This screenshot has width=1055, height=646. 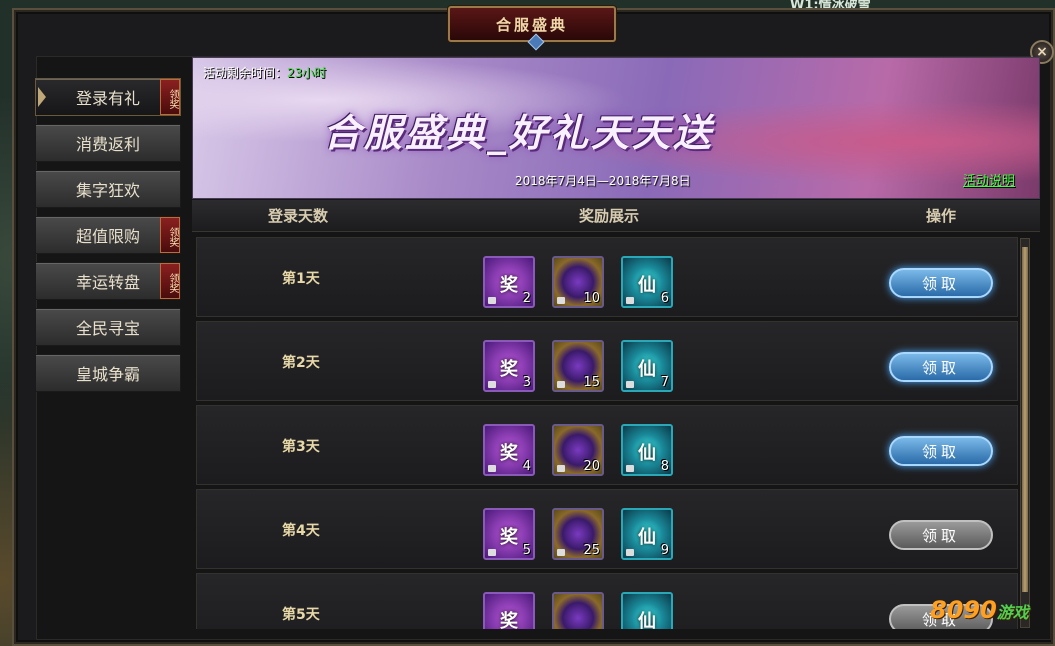 What do you see at coordinates (307, 73) in the screenshot?
I see `timer-value: 23小时` at bounding box center [307, 73].